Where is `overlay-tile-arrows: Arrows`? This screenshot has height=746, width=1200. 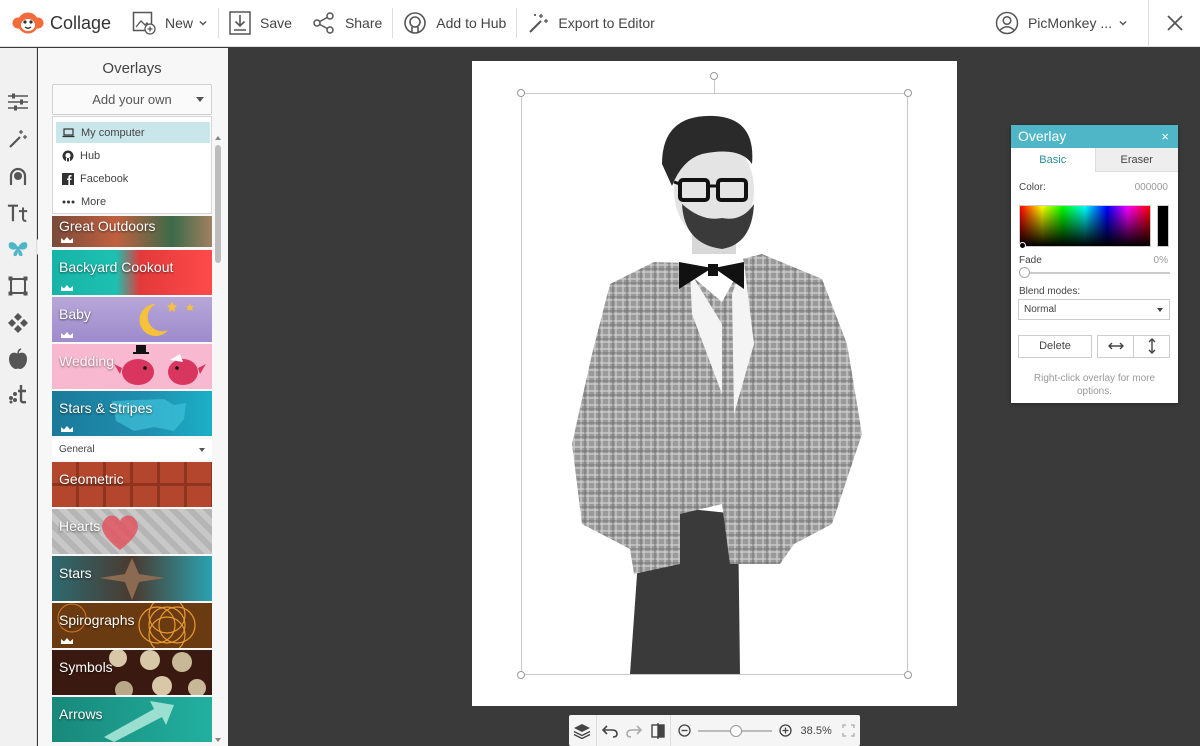 overlay-tile-arrows: Arrows is located at coordinates (132, 719).